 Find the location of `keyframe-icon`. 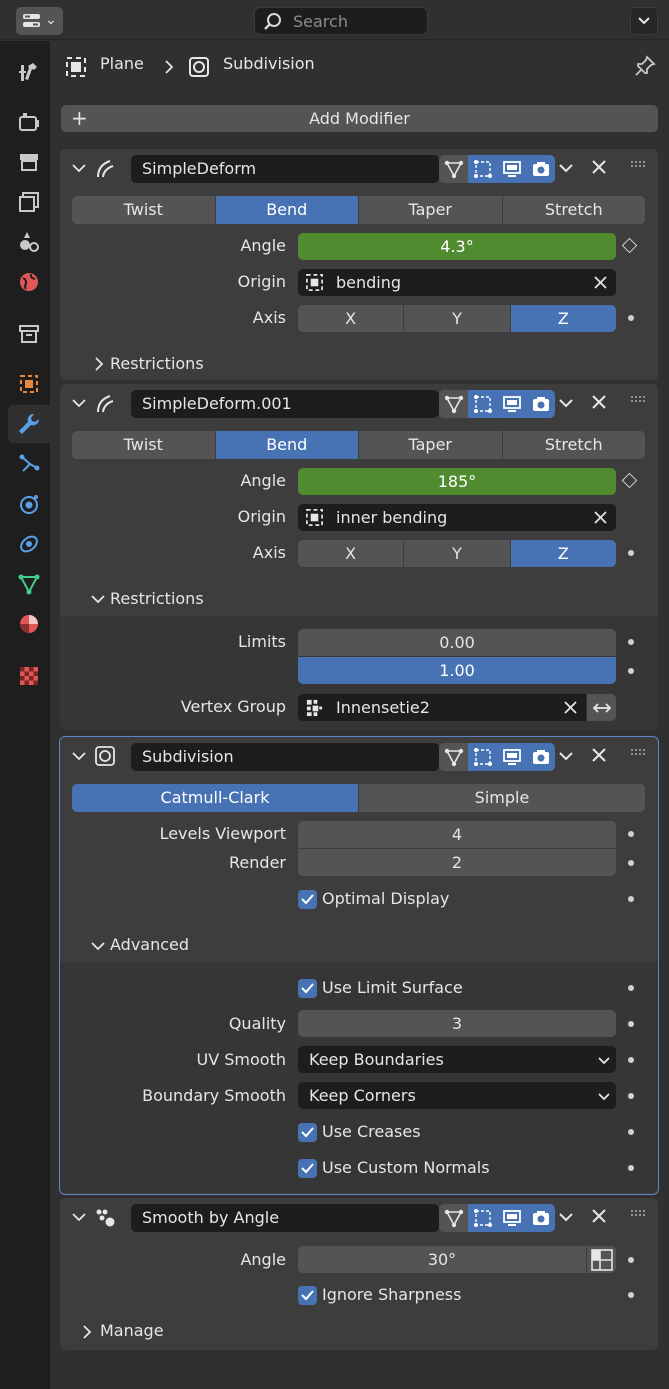

keyframe-icon is located at coordinates (629, 480).